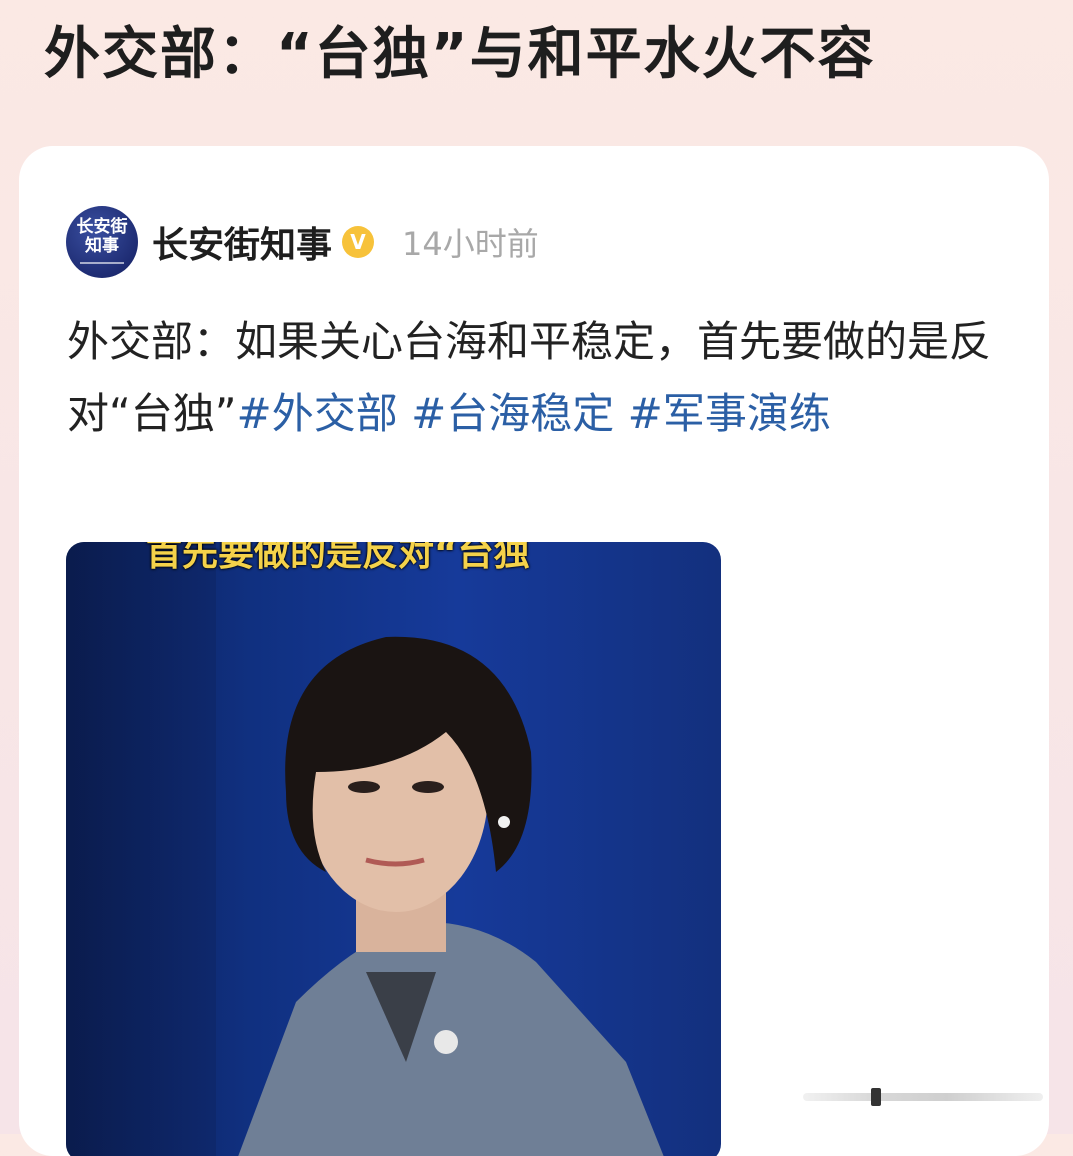  What do you see at coordinates (729, 413) in the screenshot?
I see `hashtag-junshi-yanlian: #军事演练` at bounding box center [729, 413].